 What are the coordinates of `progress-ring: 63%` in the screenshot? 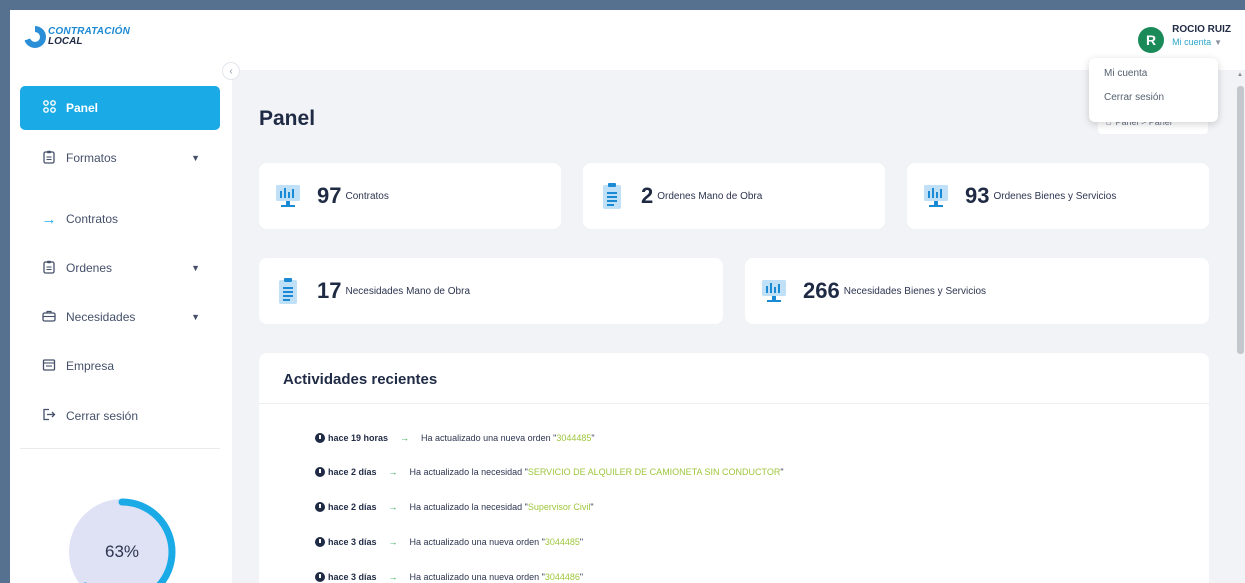 It's located at (122, 539).